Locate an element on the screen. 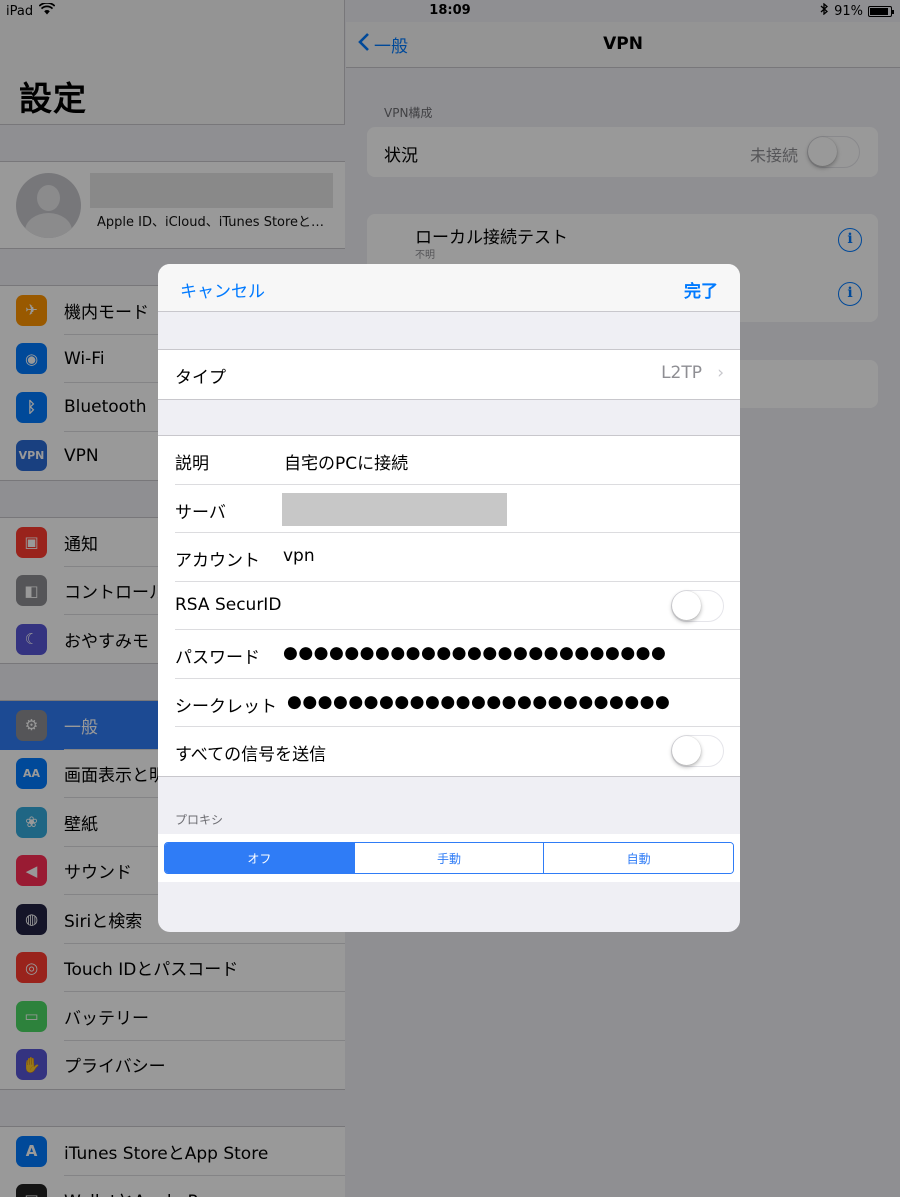 This screenshot has width=900, height=1197. secret-field: ●●●●●●●●●●●●●●●●●●●●●●●●● is located at coordinates (478, 702).